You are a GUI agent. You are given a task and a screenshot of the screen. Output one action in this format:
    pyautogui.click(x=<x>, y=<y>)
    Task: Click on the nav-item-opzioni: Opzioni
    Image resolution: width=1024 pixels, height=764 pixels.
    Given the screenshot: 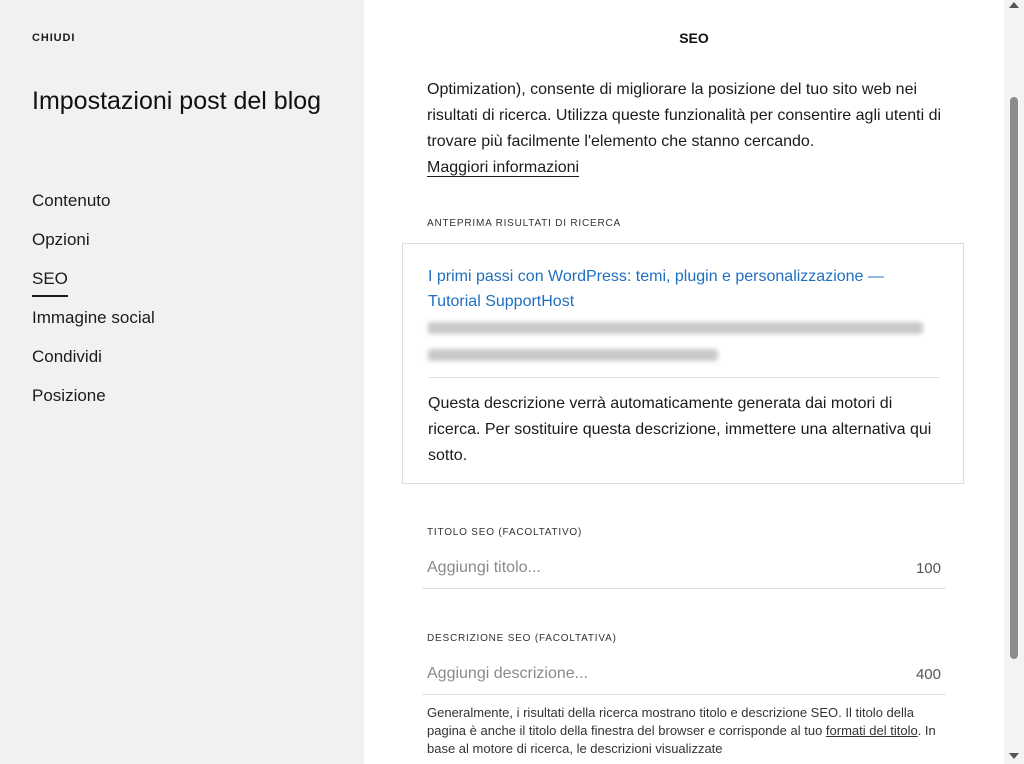 What is the action you would take?
    pyautogui.click(x=93, y=247)
    